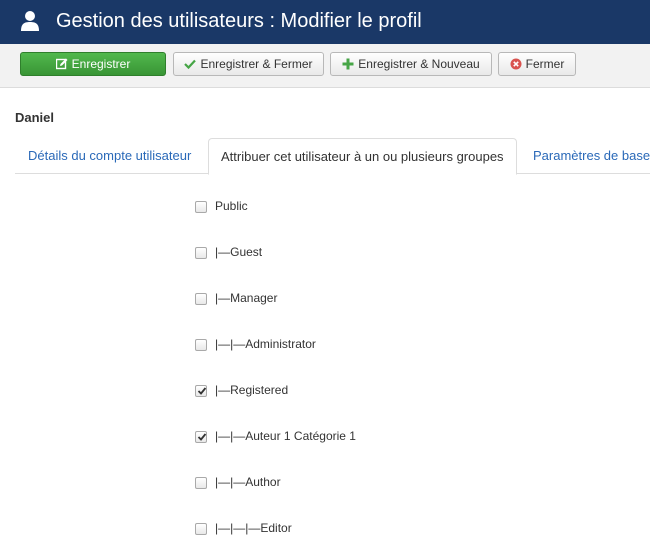 This screenshot has width=650, height=550. I want to click on group-label: |—|—Auteur 1 Catégorie 1, so click(285, 436).